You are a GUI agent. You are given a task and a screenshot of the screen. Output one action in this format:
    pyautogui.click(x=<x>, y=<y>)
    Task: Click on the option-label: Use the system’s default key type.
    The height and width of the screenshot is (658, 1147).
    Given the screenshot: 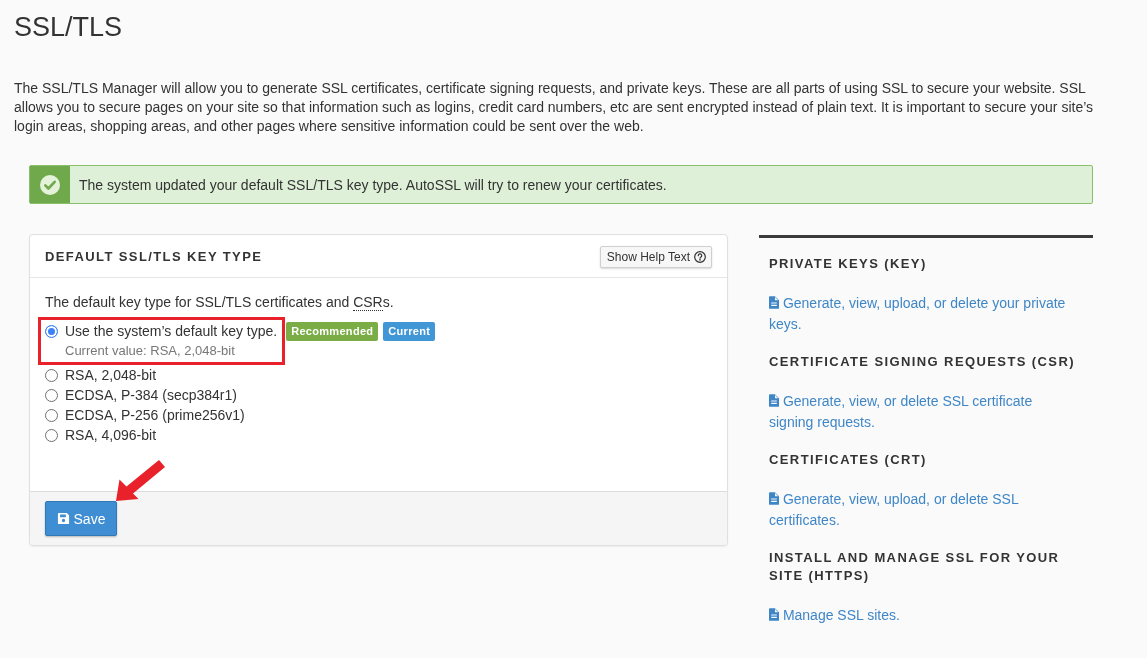 What is the action you would take?
    pyautogui.click(x=171, y=331)
    